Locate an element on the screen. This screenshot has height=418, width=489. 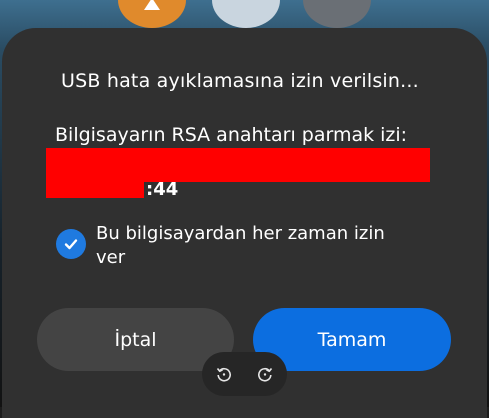
cancel-button-label: İptal is located at coordinates (135, 339).